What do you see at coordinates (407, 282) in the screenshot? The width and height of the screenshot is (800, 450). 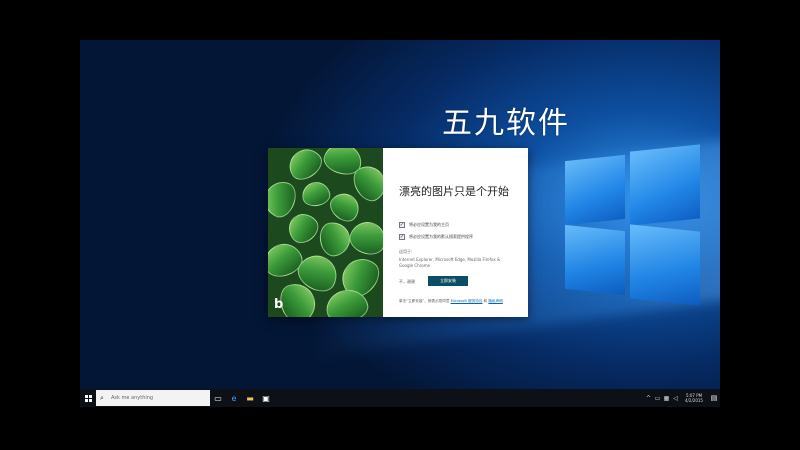 I see `no-thanks-link: 不，谢谢` at bounding box center [407, 282].